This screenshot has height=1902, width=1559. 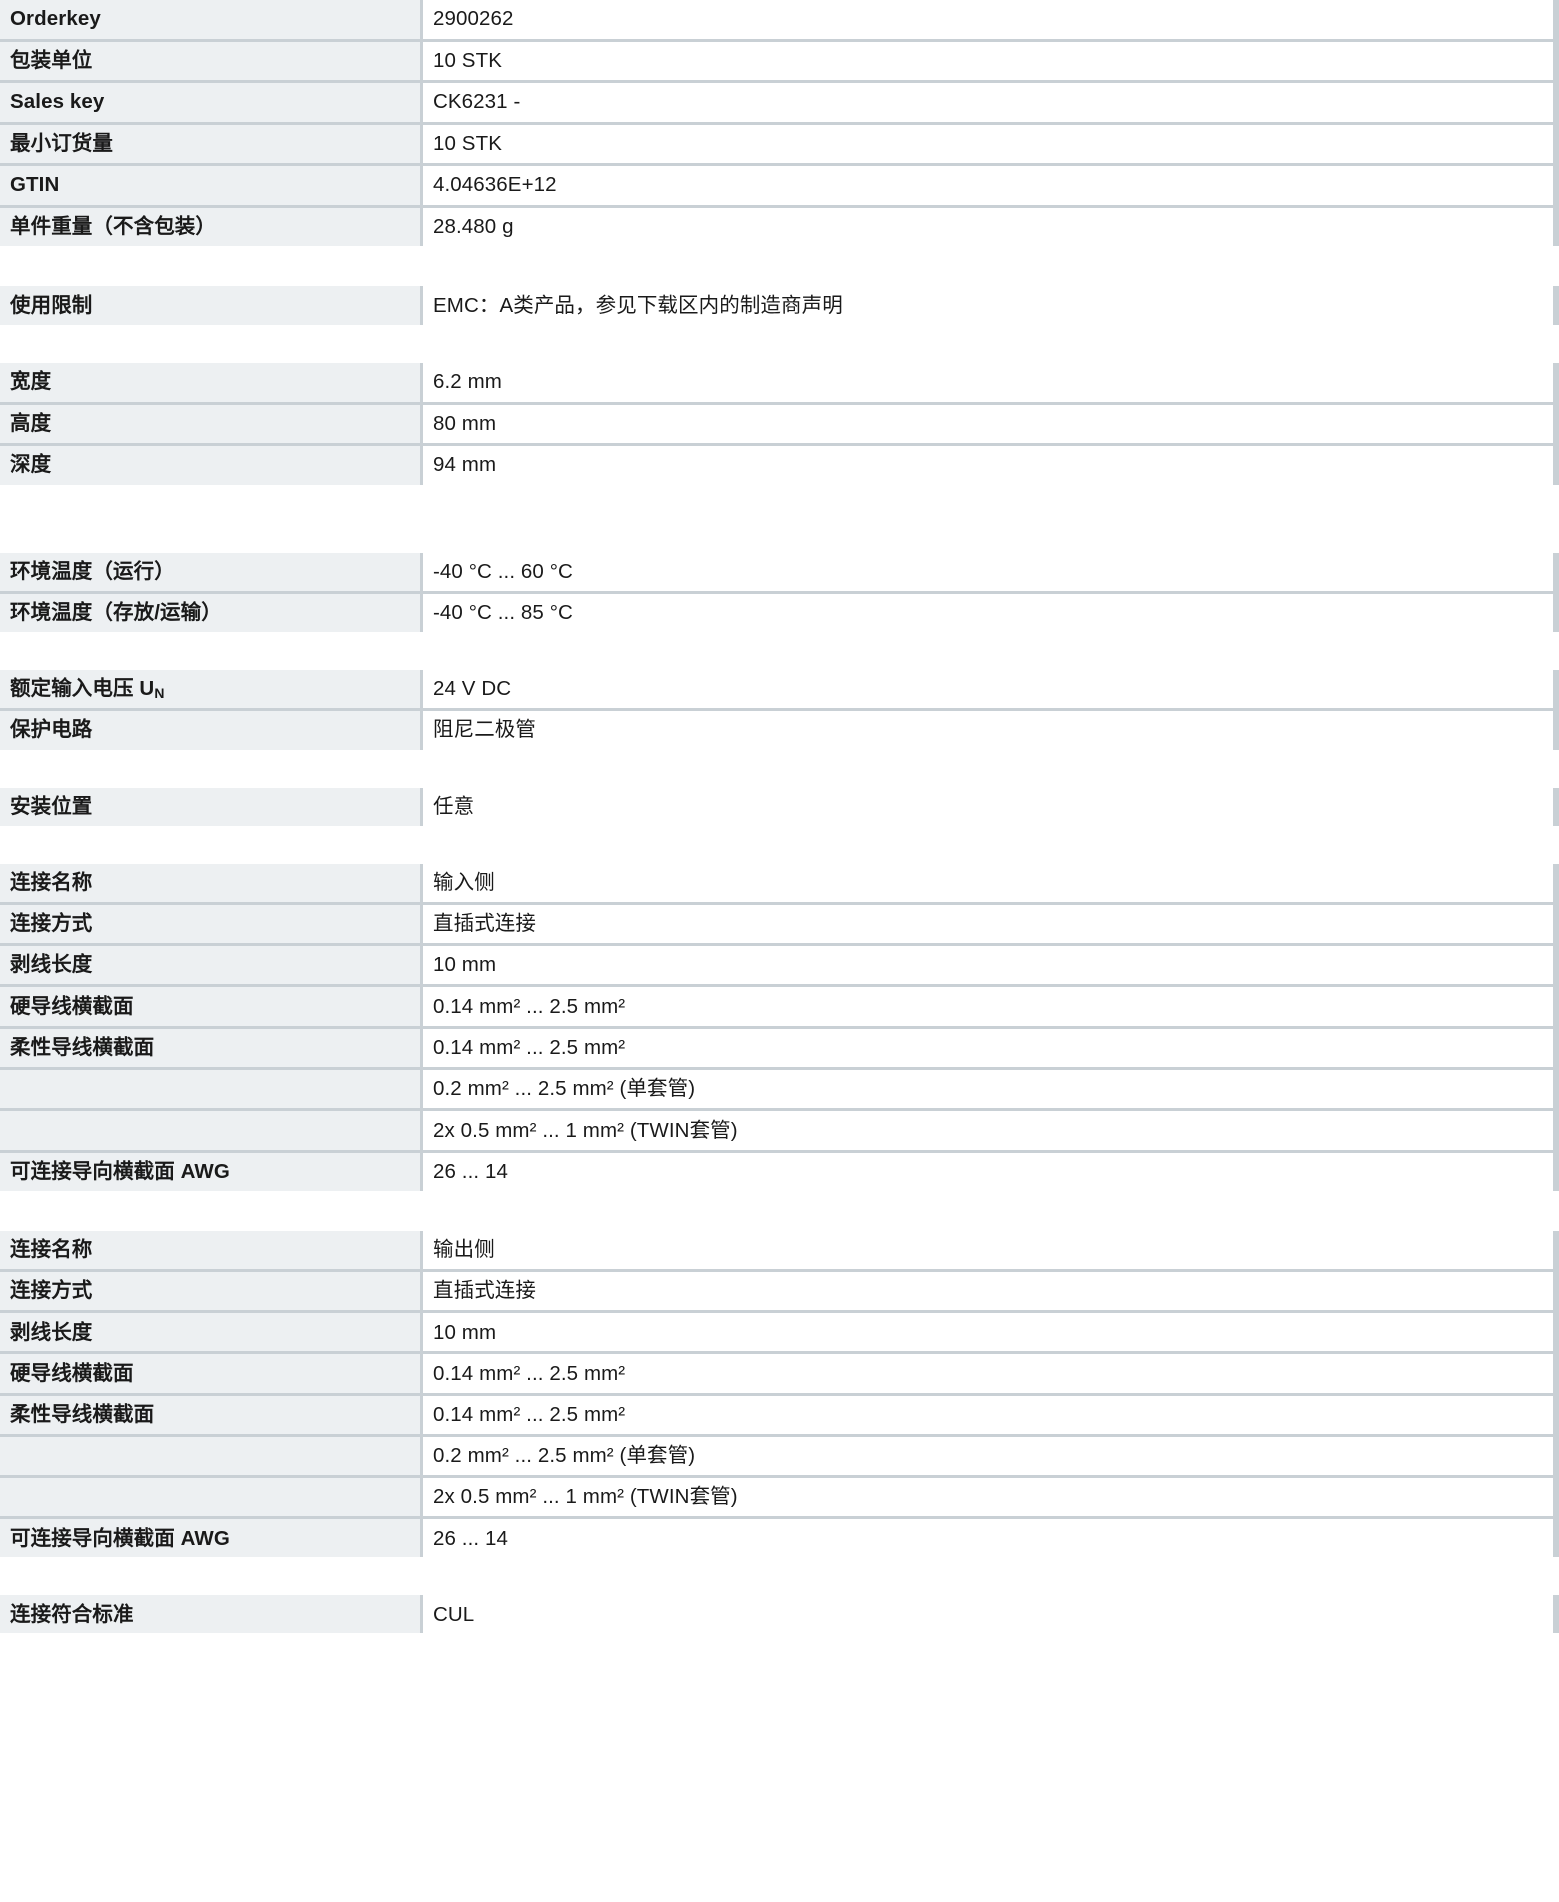 I want to click on row-value: -40 °C ... 60 °C, so click(x=988, y=571).